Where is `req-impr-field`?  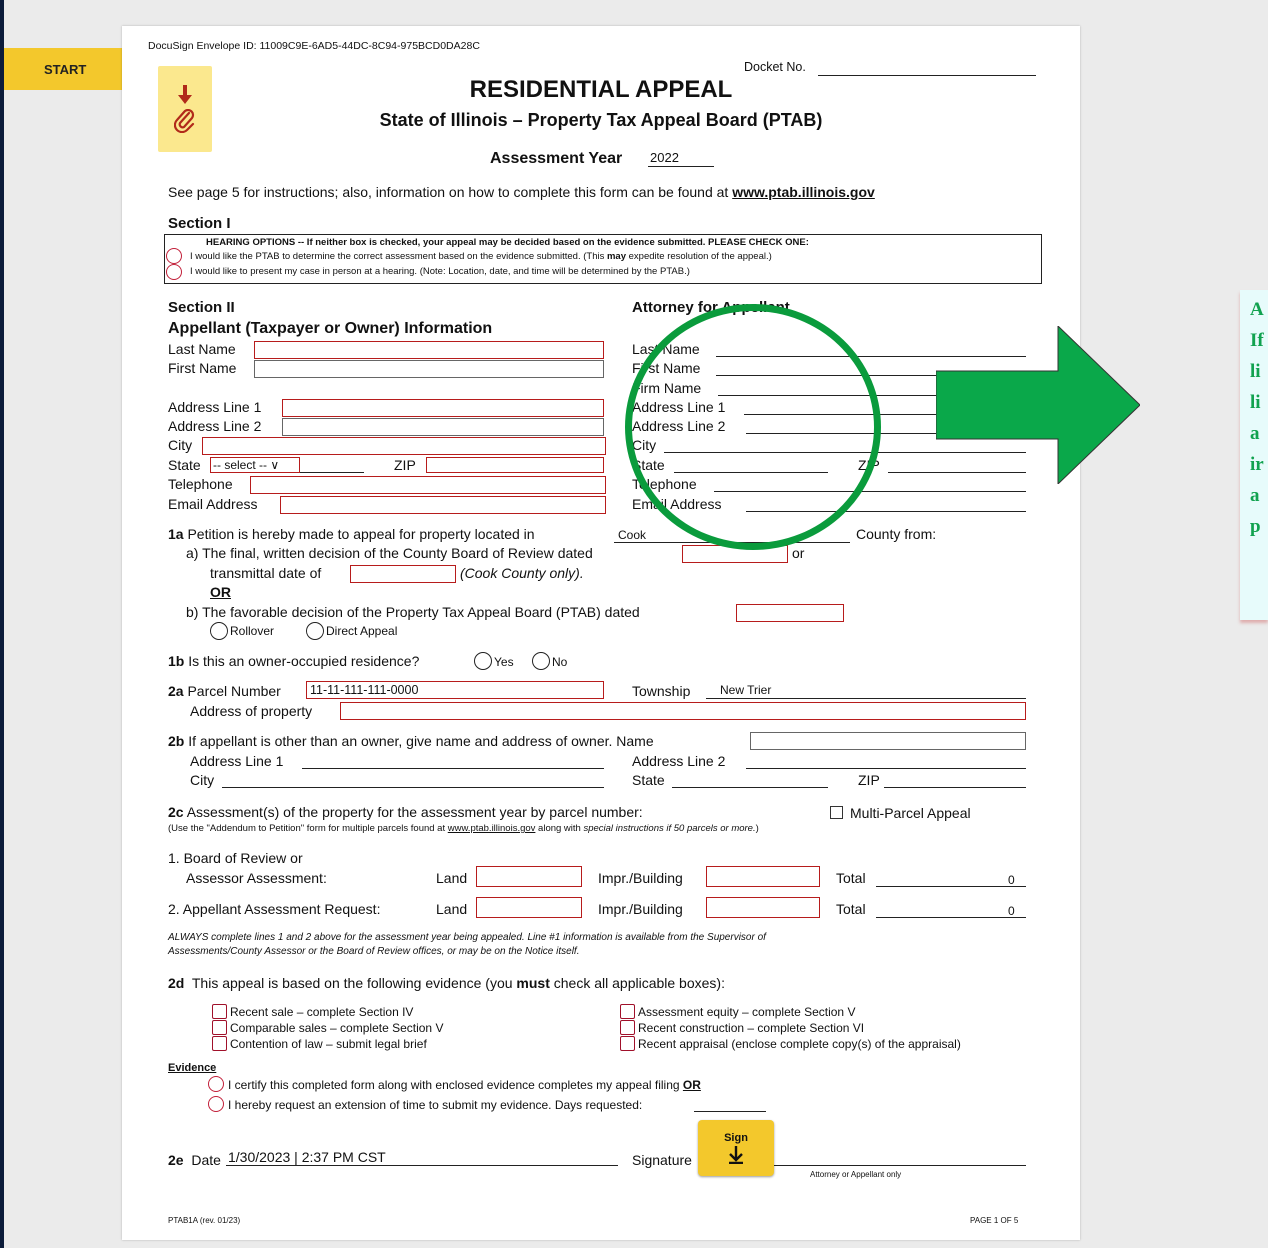
req-impr-field is located at coordinates (763, 907).